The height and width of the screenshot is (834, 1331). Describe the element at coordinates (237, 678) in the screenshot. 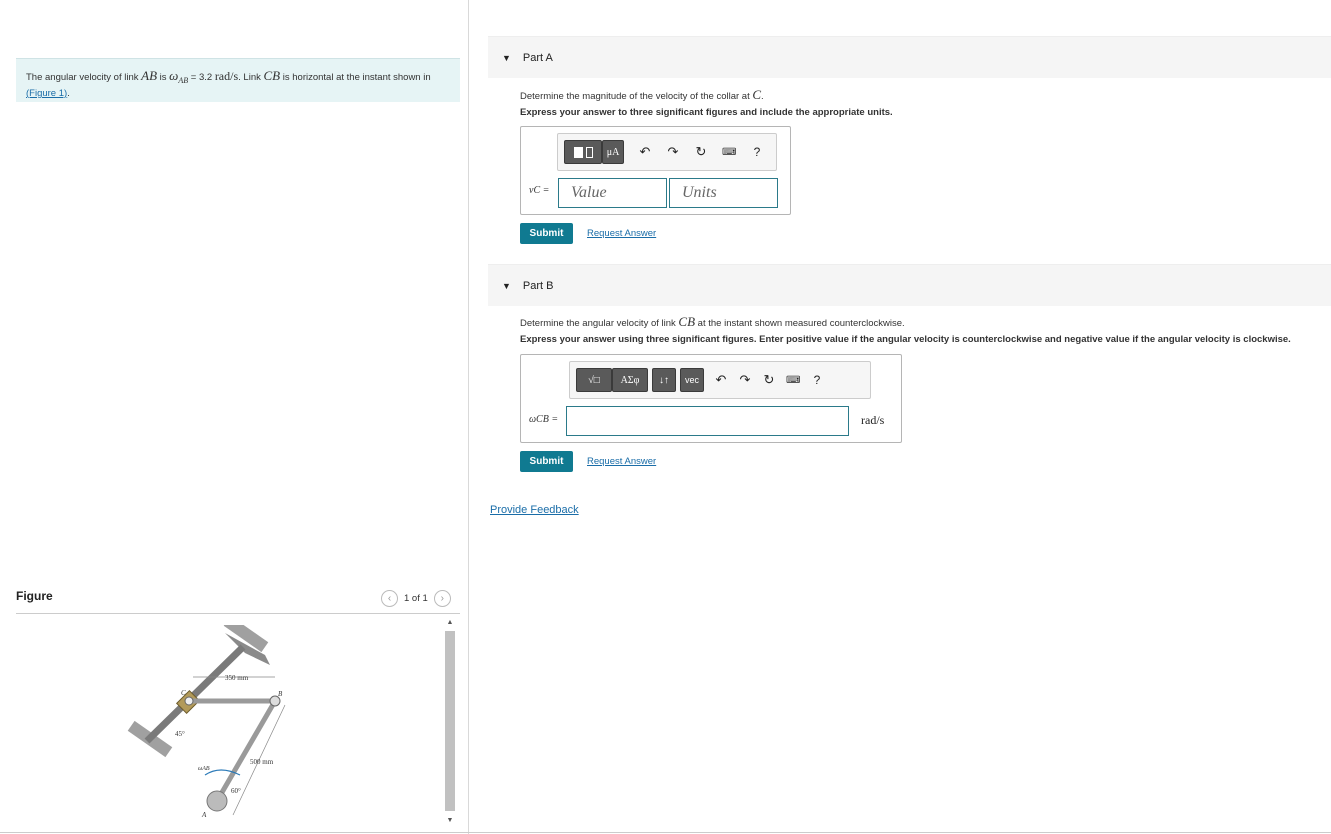

I see `dim-350-label: 350 mm` at that location.